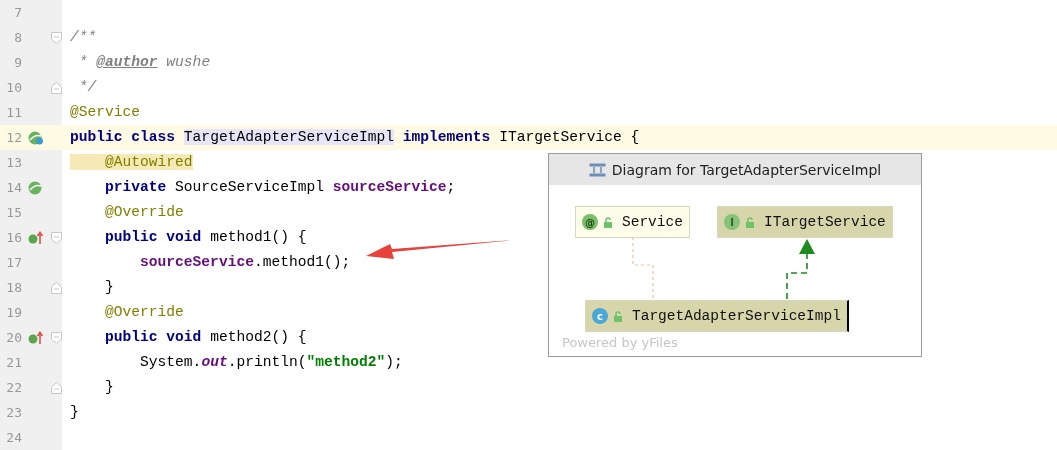 The height and width of the screenshot is (450, 1057). What do you see at coordinates (17, 37) in the screenshot?
I see `line-number: 8` at bounding box center [17, 37].